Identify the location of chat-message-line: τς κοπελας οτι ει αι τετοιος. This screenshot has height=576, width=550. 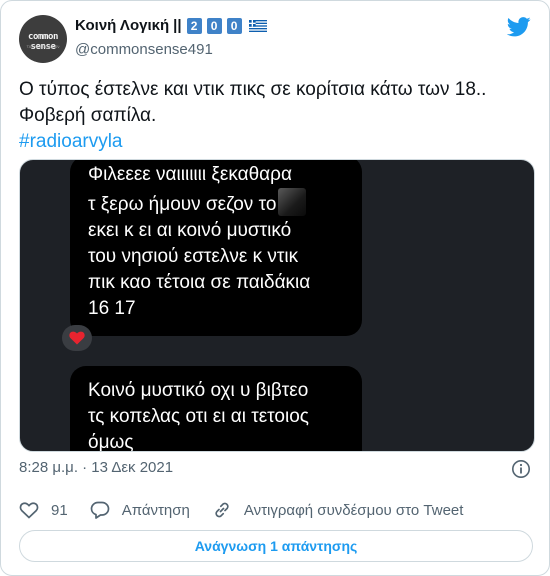
(198, 416).